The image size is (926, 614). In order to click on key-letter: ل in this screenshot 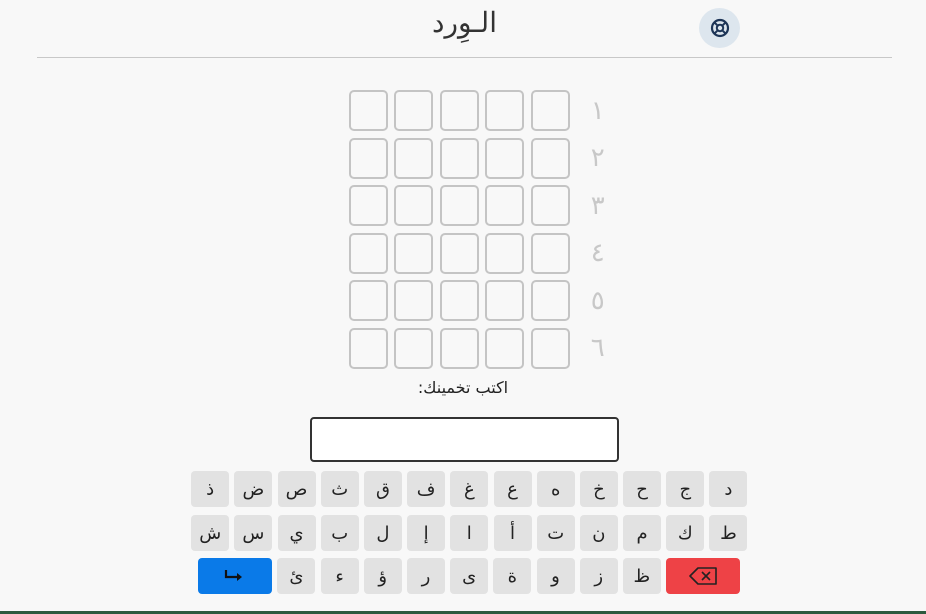, I will do `click(382, 533)`.